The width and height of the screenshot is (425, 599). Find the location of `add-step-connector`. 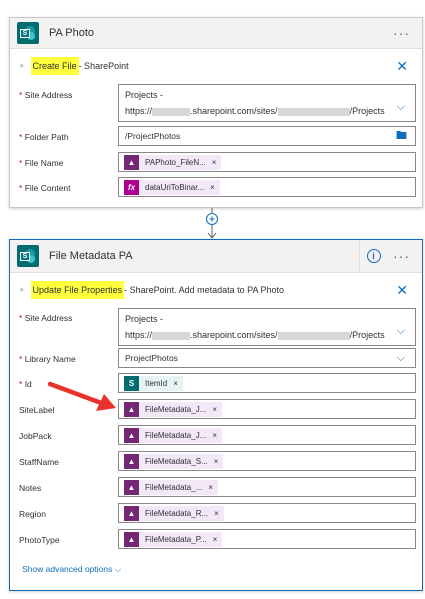

add-step-connector is located at coordinates (212, 223).